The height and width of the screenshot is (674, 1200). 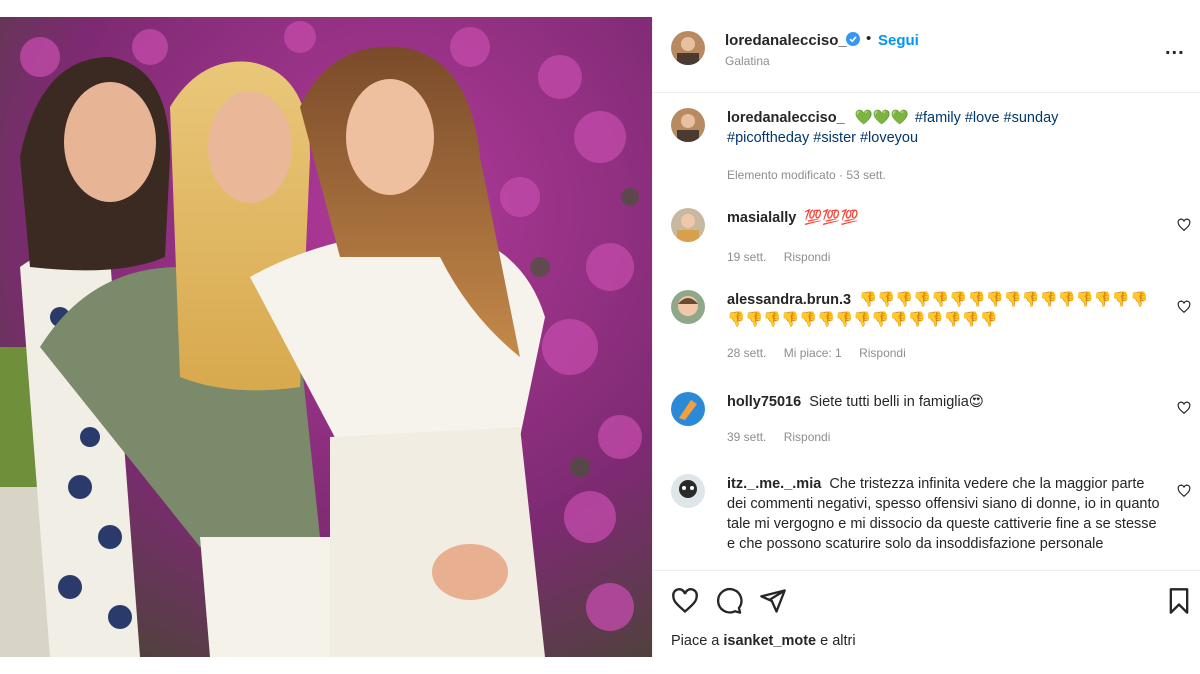 What do you see at coordinates (831, 218) in the screenshot?
I see `comment-body: 💯💯💯` at bounding box center [831, 218].